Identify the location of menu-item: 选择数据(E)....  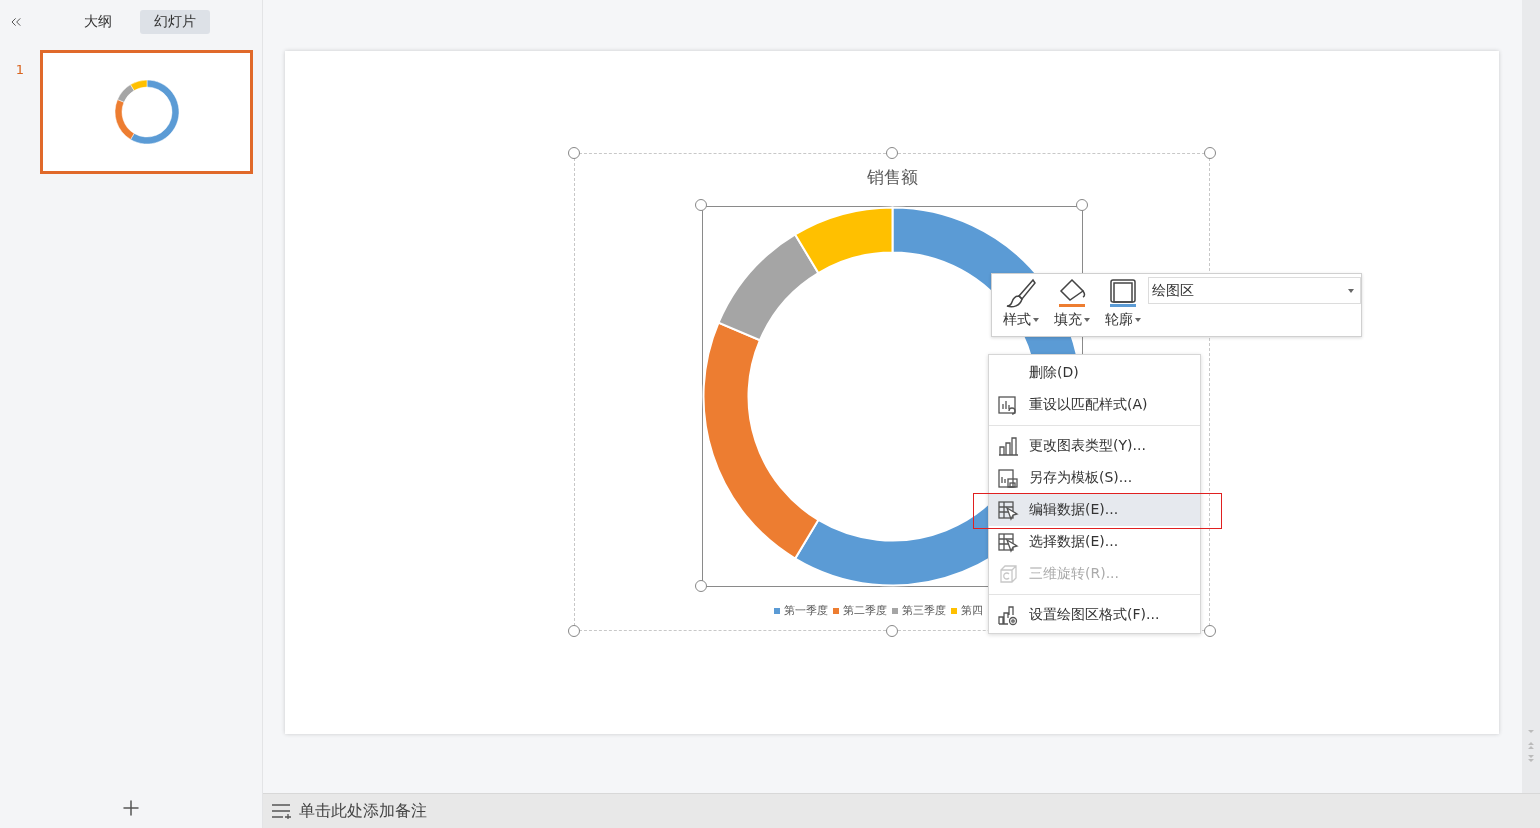
(1094, 542).